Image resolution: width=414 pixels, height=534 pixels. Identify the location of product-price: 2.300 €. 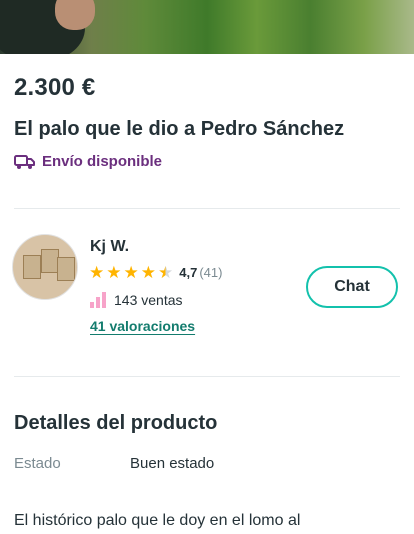
(55, 87).